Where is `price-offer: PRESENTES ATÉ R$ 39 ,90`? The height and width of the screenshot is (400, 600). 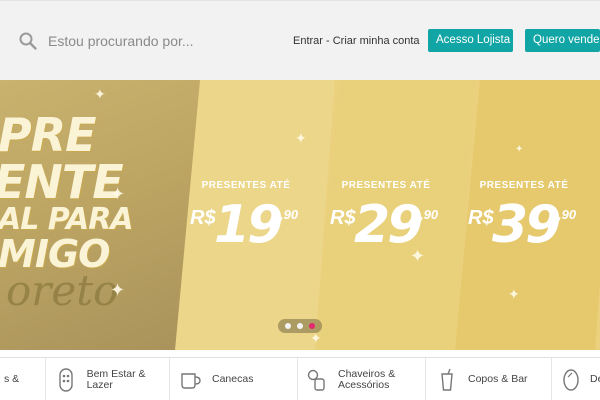
price-offer: PRESENTES ATÉ R$ 39 ,90 is located at coordinates (524, 219).